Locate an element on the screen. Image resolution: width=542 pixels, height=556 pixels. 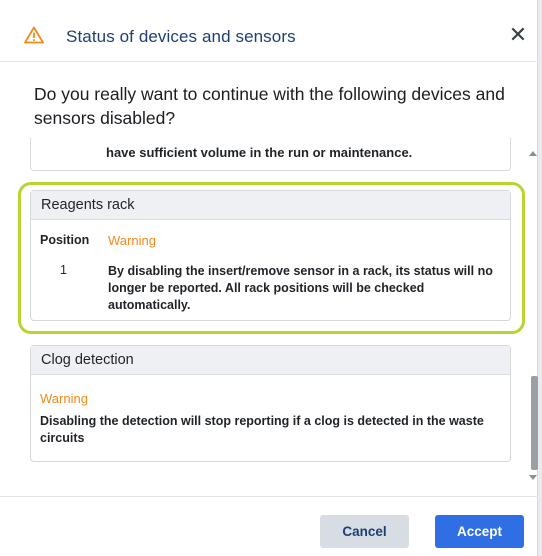
dialog-footer: Cancel Accept is located at coordinates (269, 526).